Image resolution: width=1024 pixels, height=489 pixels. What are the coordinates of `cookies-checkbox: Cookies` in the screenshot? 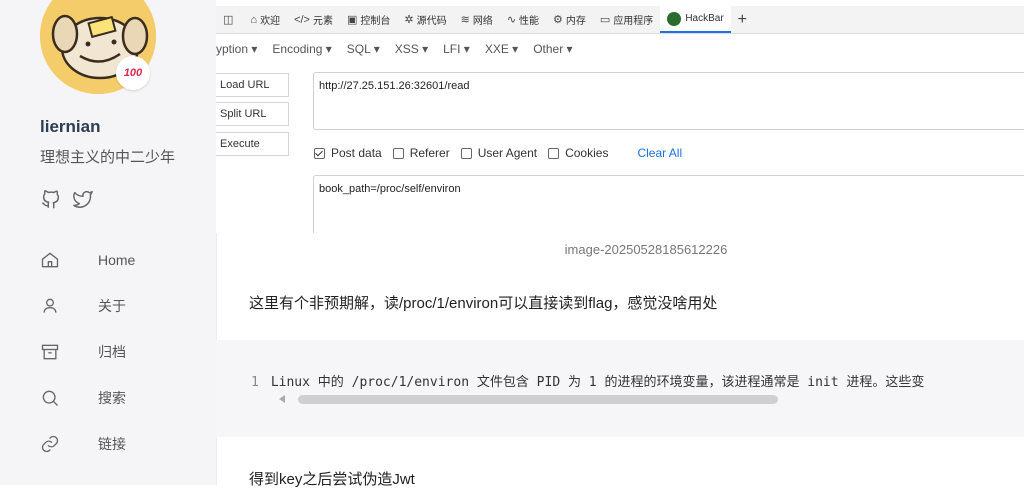 It's located at (578, 153).